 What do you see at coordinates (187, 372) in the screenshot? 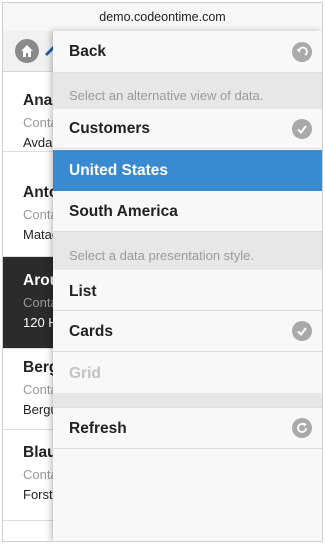
I see `style-grid: Grid` at bounding box center [187, 372].